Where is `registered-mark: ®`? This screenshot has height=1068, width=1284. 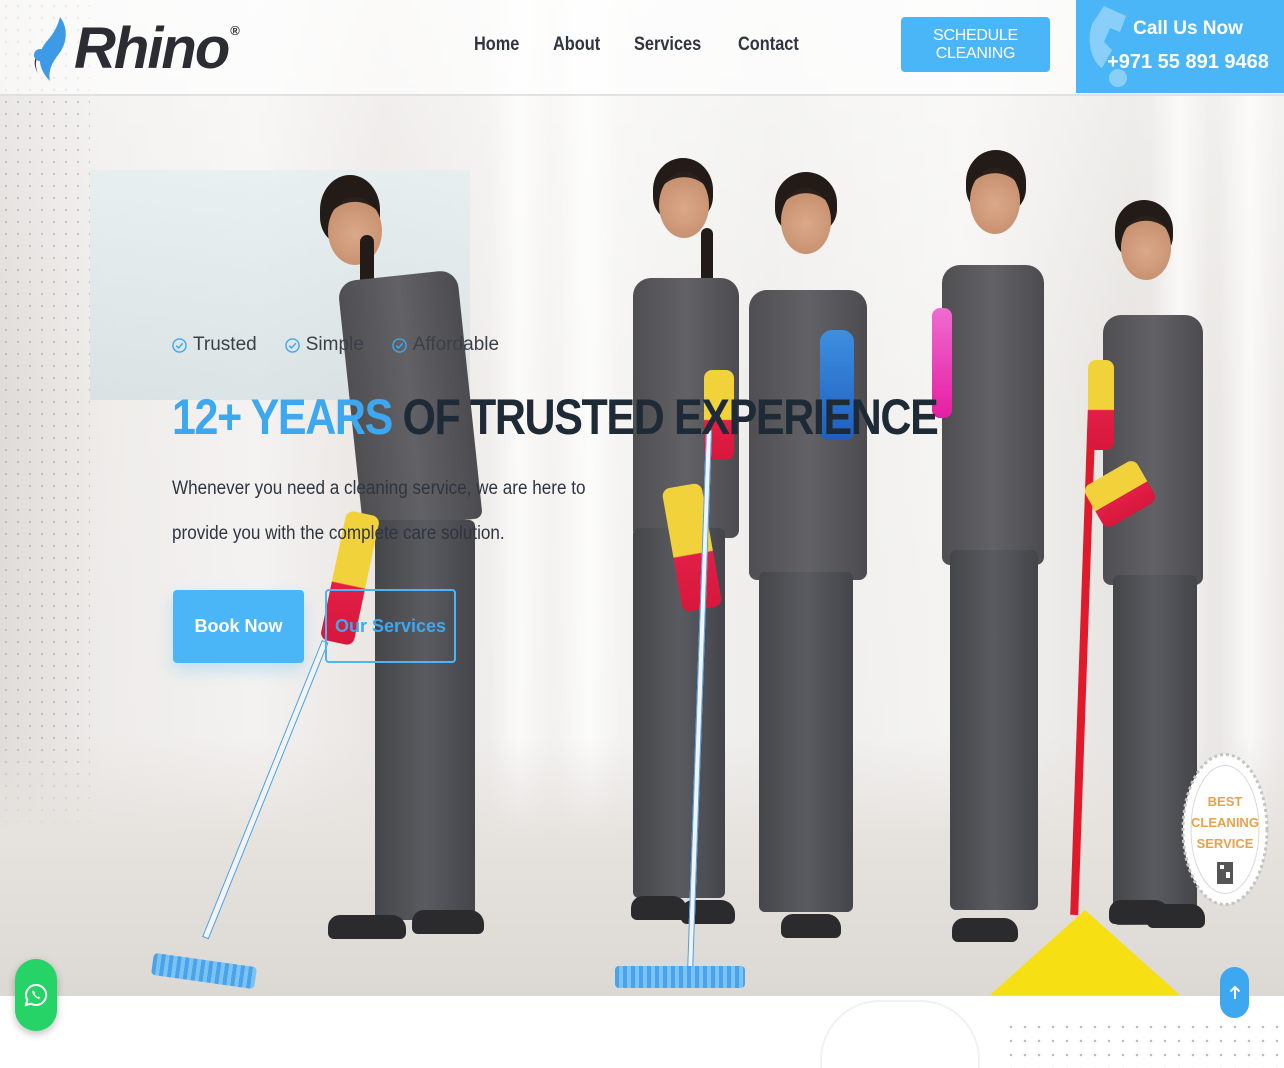
registered-mark: ® is located at coordinates (235, 30).